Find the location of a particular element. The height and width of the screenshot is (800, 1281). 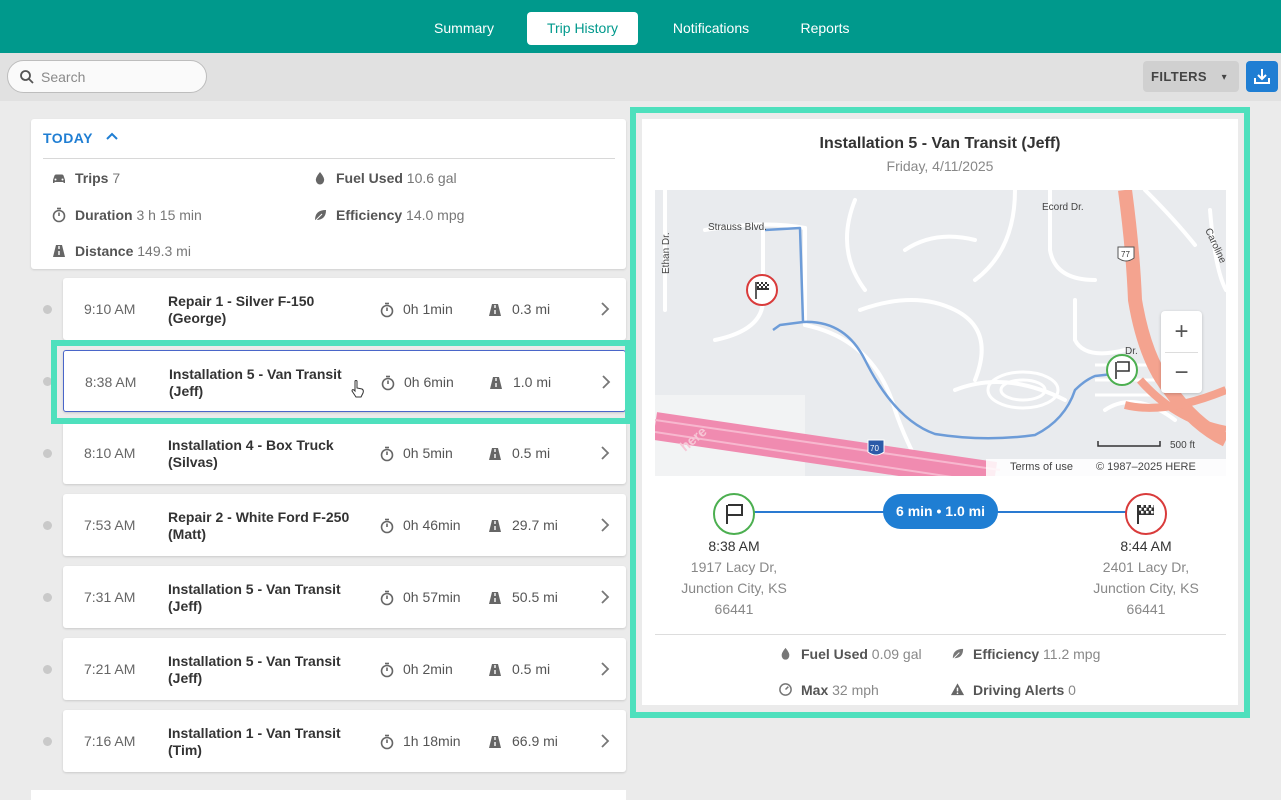

terms-of-use-link: Terms of use is located at coordinates (1041, 467).